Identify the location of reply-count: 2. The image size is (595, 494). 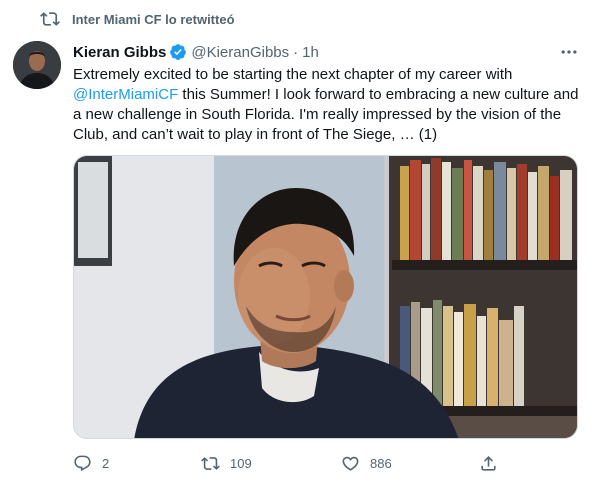
(106, 463).